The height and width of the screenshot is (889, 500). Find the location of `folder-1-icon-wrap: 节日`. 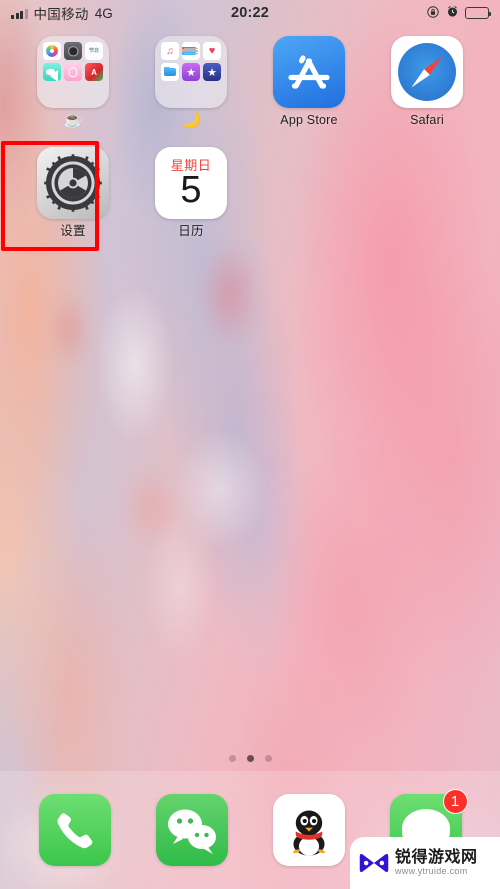

folder-1-icon-wrap: 节日 is located at coordinates (73, 72).